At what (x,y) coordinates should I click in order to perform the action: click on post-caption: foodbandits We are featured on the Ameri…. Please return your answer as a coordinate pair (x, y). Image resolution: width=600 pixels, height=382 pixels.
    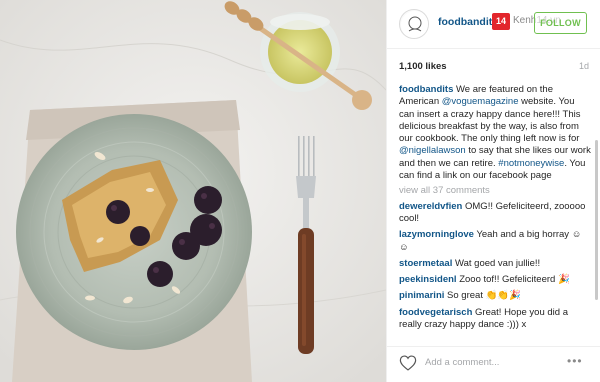
    Looking at the image, I should click on (495, 133).